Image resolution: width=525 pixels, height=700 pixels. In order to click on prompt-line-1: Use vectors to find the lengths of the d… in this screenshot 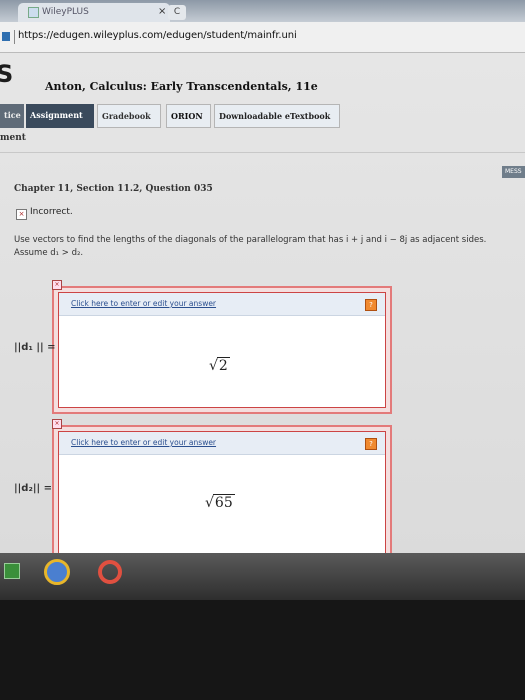, I will do `click(250, 240)`.